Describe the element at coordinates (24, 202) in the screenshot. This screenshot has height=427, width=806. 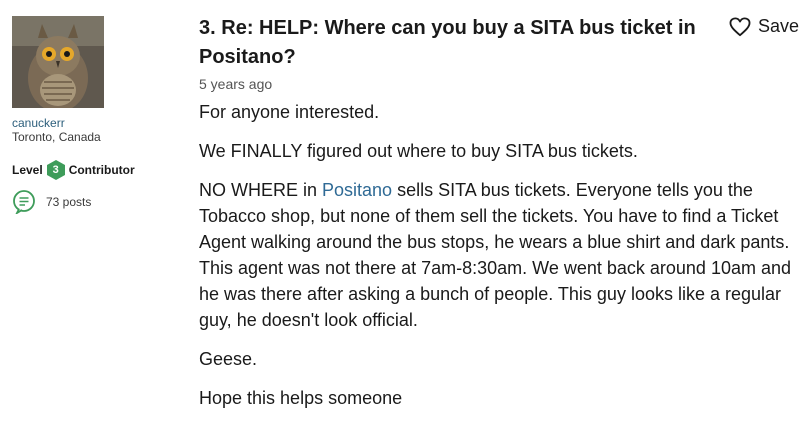
I see `speech-bubble-icon` at that location.